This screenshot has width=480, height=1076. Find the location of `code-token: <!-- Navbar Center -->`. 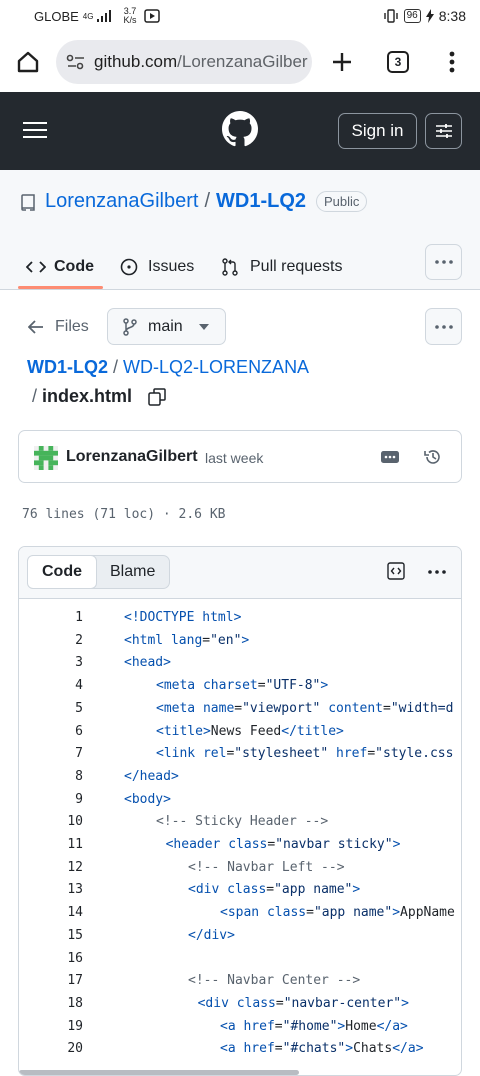

code-token: <!-- Navbar Center --> is located at coordinates (274, 981).